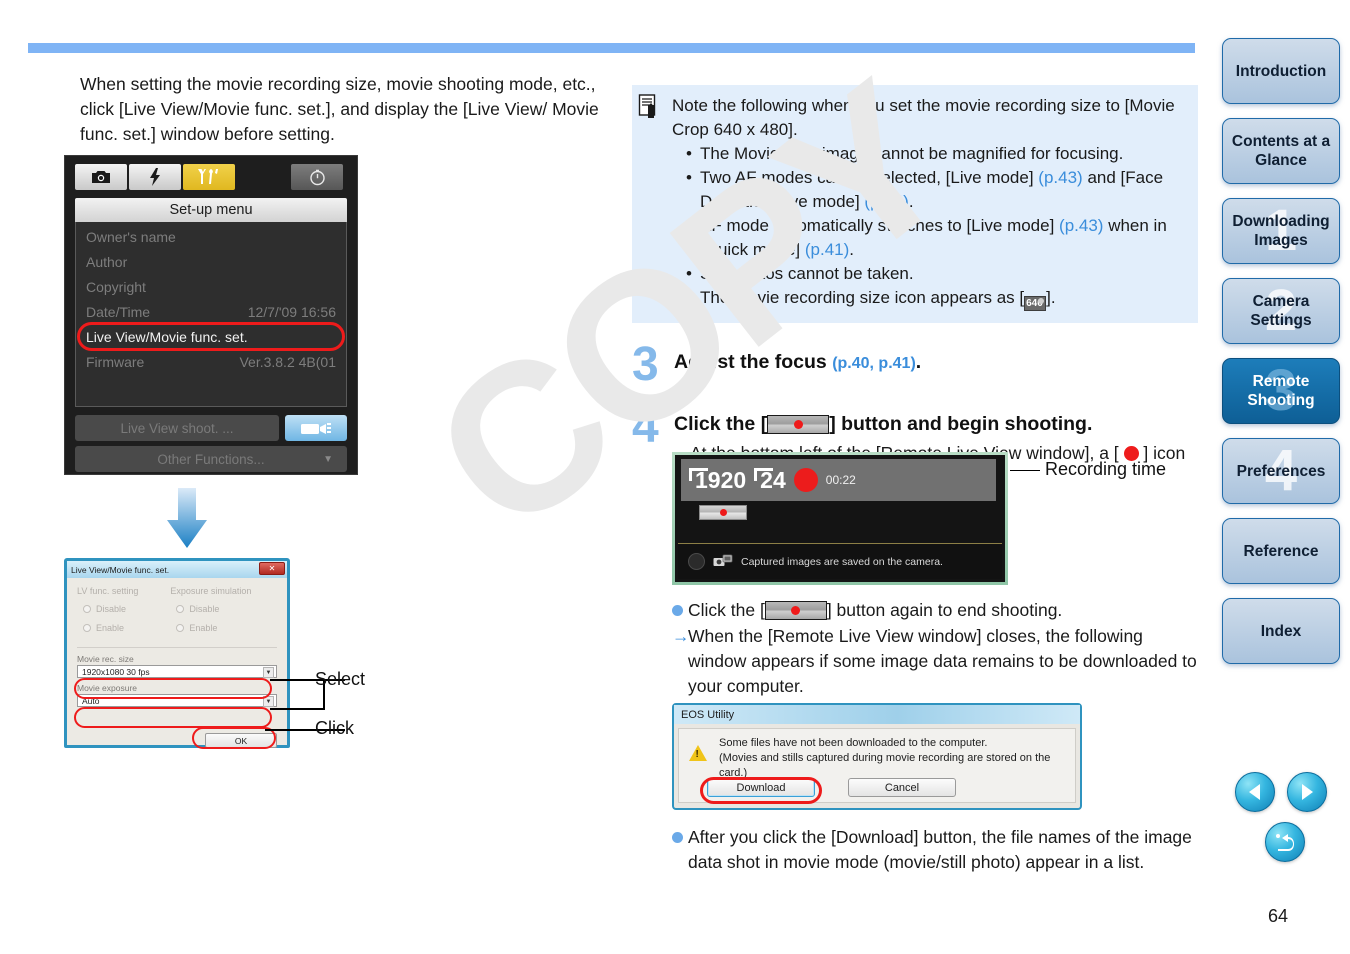 This screenshot has height=954, width=1350. What do you see at coordinates (115, 361) in the screenshot?
I see `menu-row-label: Firmware` at bounding box center [115, 361].